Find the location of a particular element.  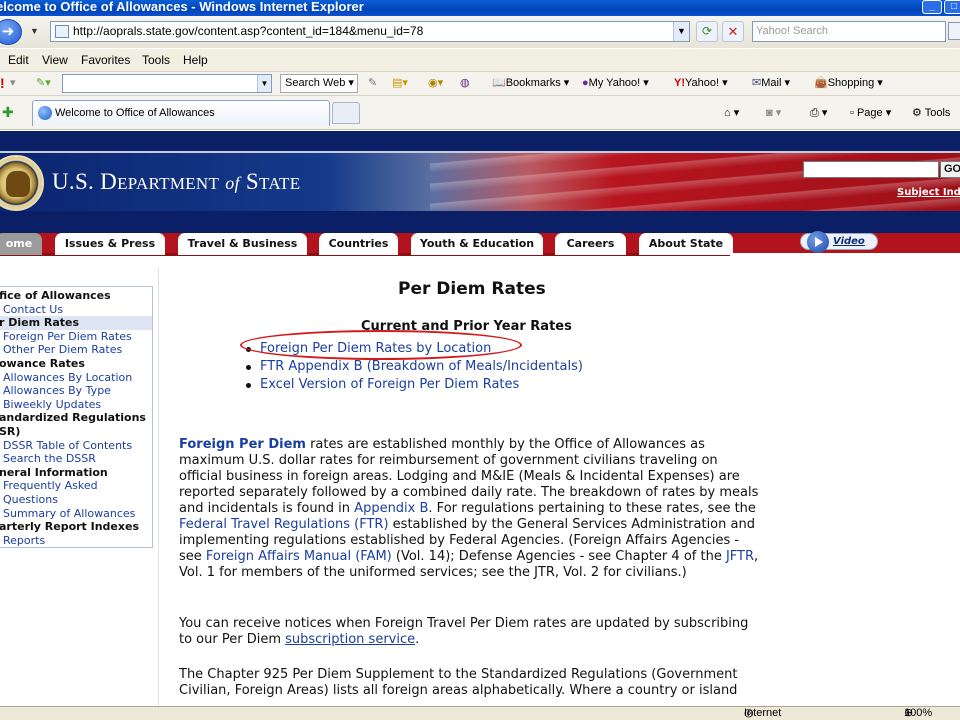

sidebar-link: DSSR Table of Contents is located at coordinates (66, 446).